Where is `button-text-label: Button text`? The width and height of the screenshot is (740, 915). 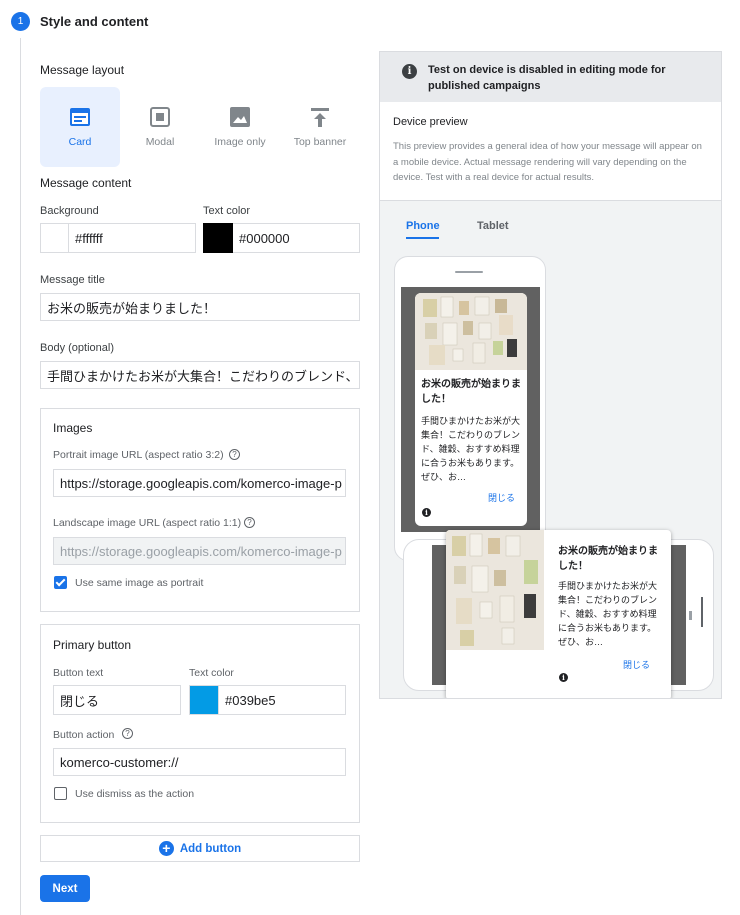 button-text-label: Button text is located at coordinates (78, 673).